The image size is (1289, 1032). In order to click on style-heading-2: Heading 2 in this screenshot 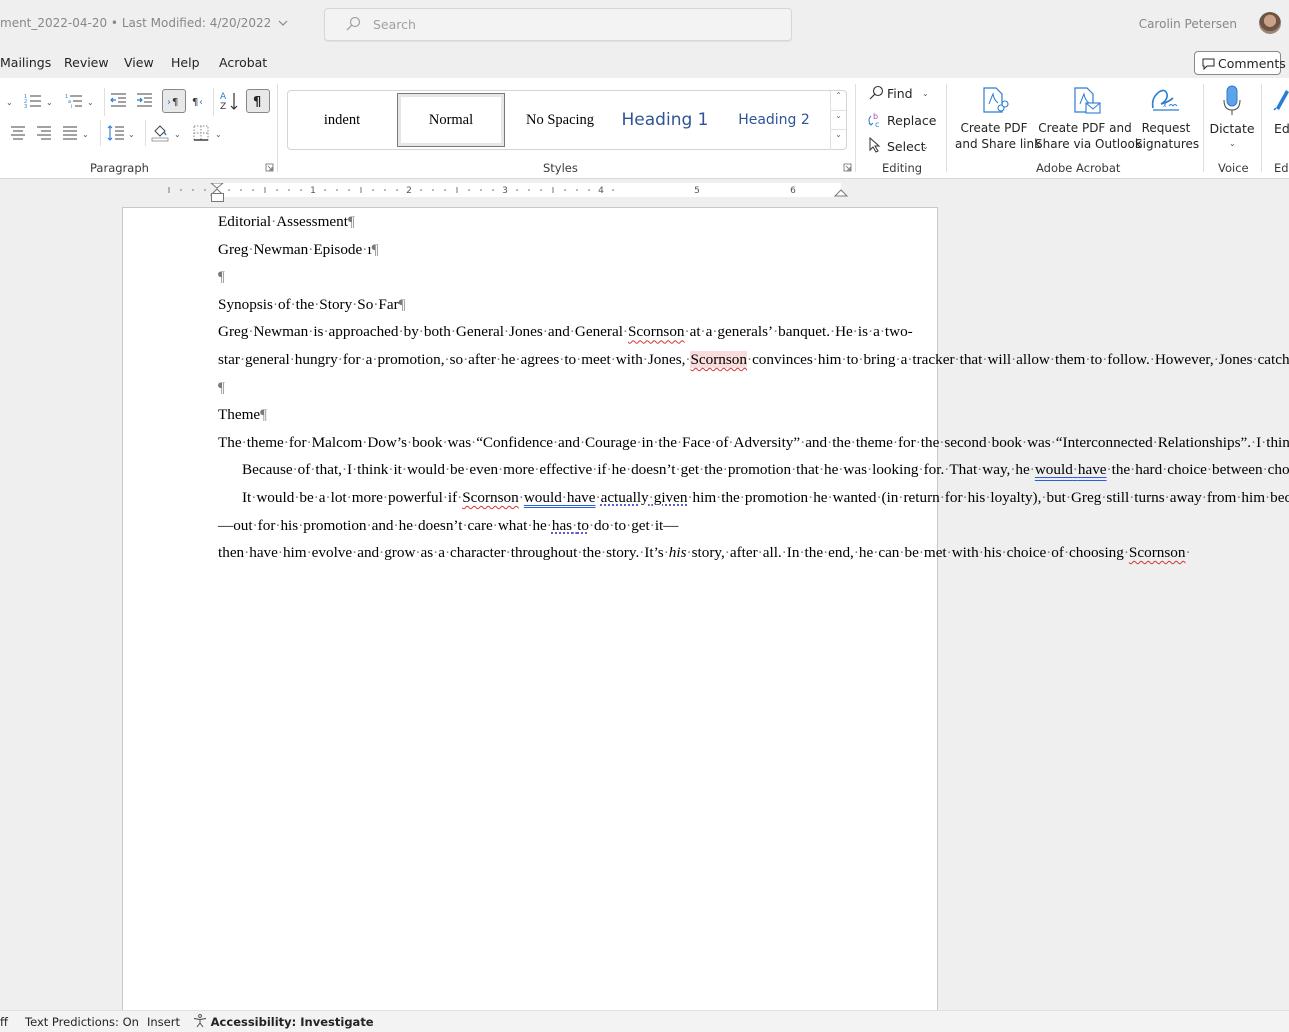, I will do `click(774, 120)`.